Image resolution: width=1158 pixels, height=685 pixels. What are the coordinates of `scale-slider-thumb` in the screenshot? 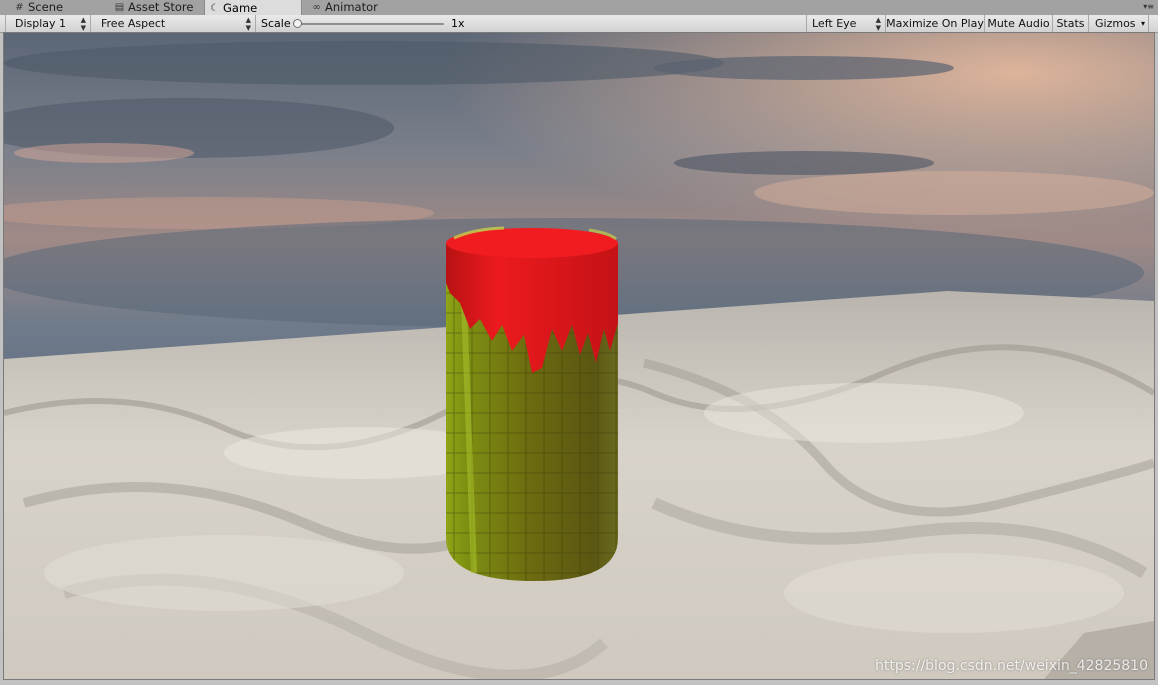 It's located at (297, 23).